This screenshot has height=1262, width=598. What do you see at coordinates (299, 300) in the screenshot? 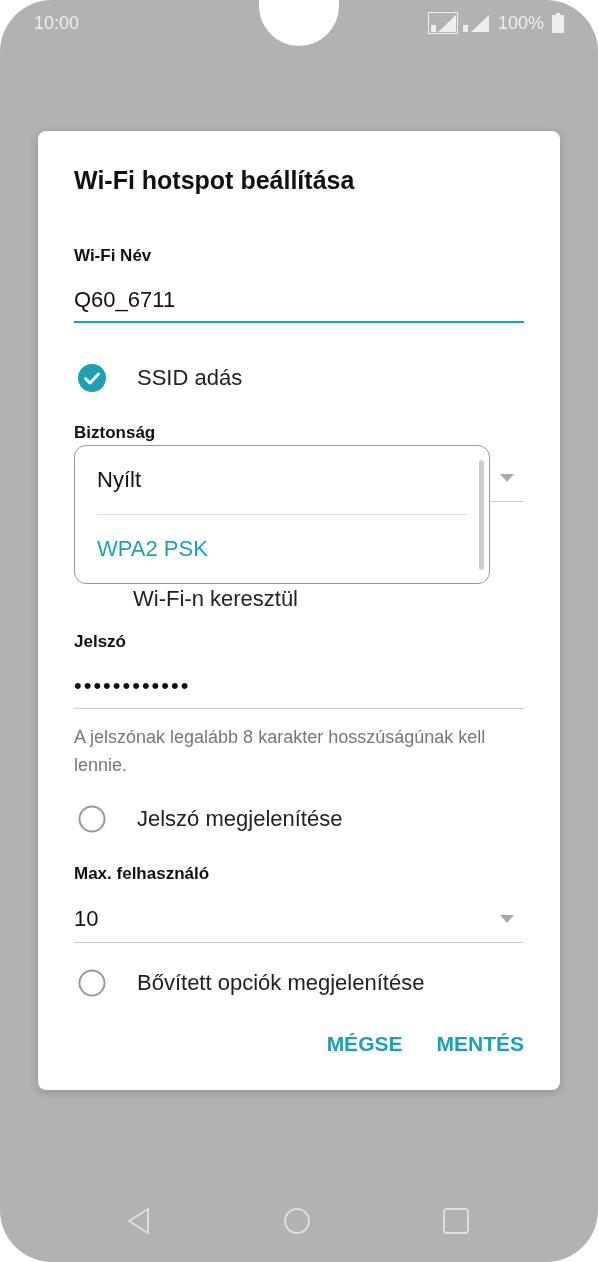
I see `input-field: Q60_6711` at bounding box center [299, 300].